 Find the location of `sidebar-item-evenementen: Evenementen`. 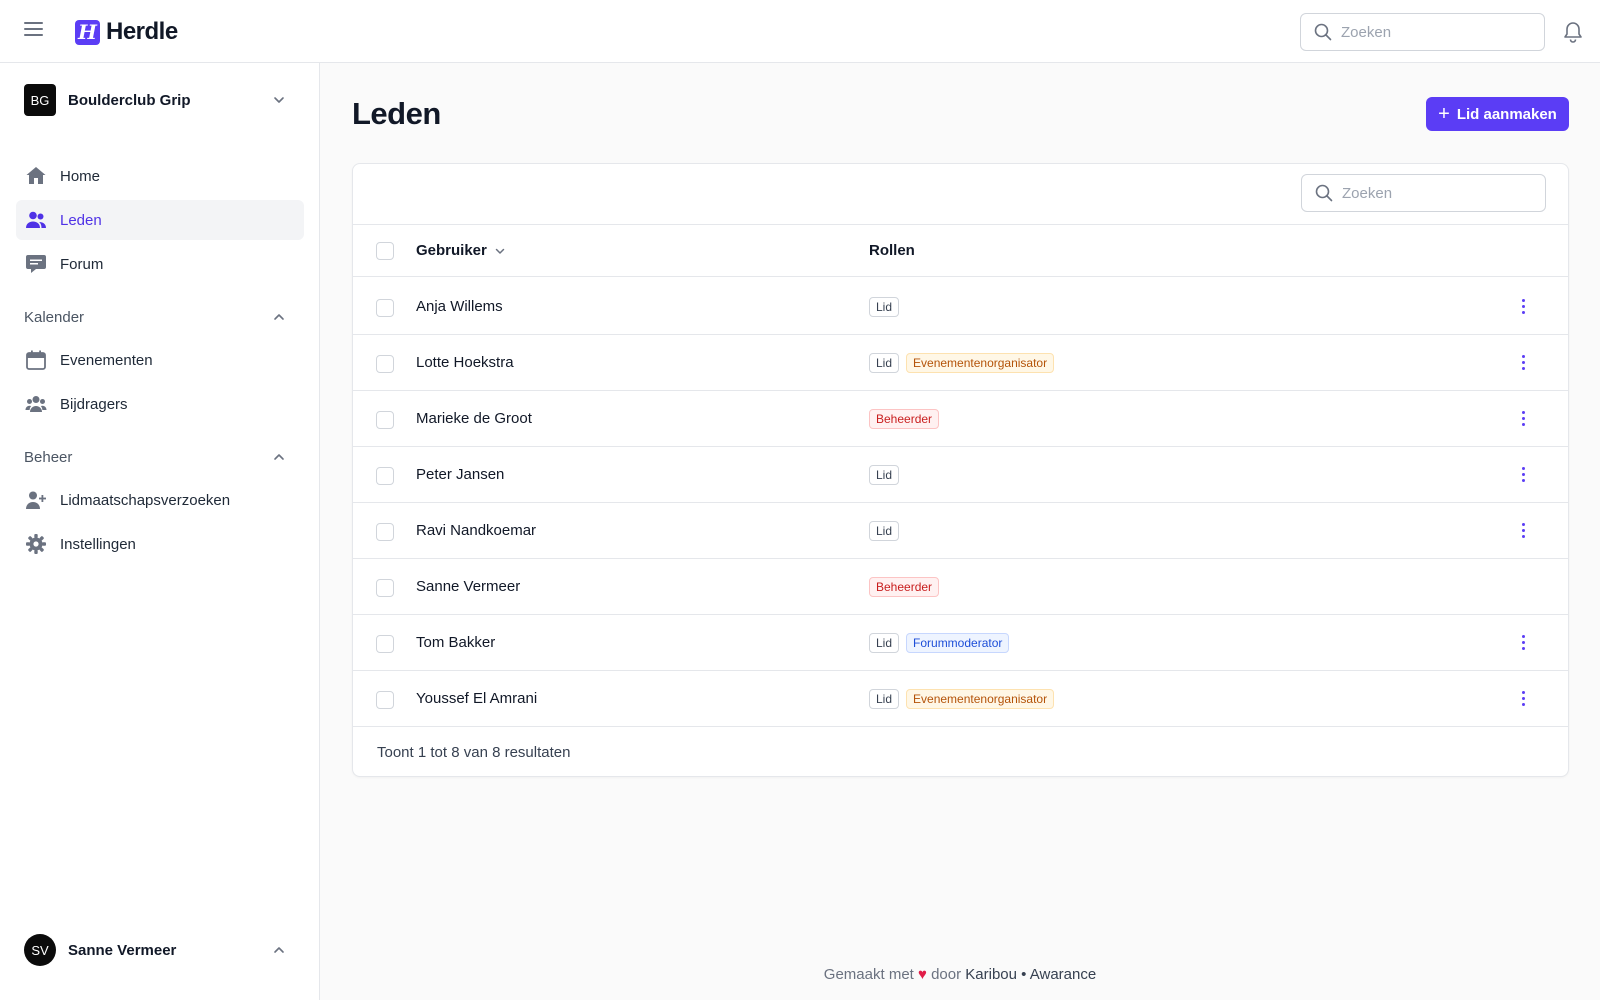

sidebar-item-evenementen: Evenementen is located at coordinates (160, 360).